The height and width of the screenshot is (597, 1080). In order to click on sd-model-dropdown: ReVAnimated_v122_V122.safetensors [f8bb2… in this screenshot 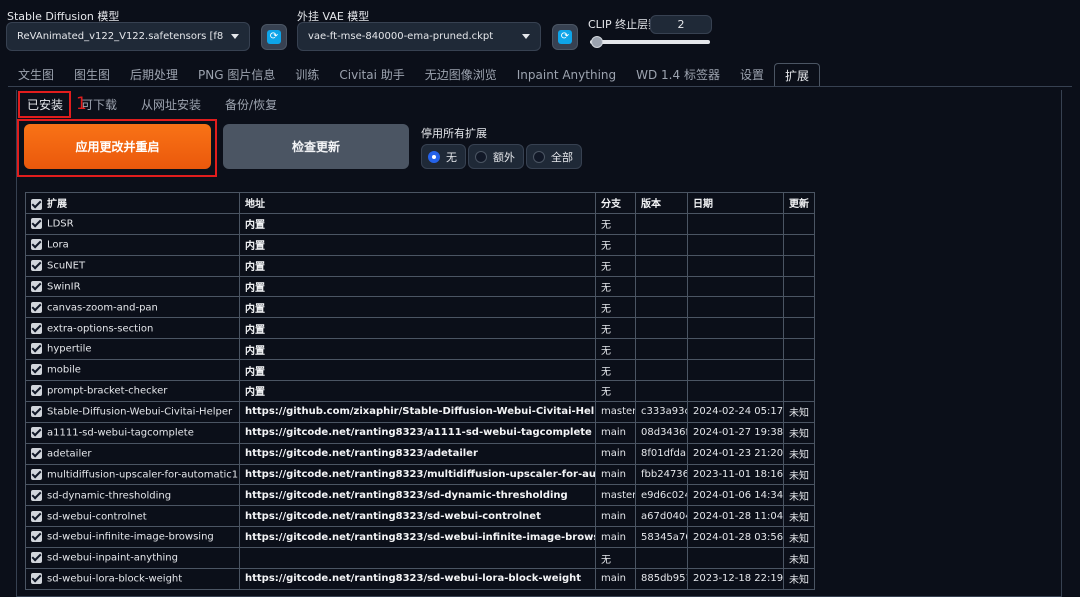, I will do `click(128, 36)`.